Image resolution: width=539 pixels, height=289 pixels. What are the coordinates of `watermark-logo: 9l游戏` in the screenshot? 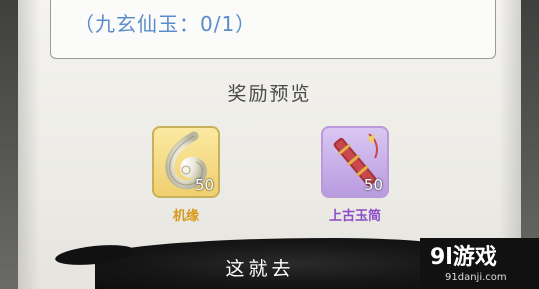 It's located at (463, 257).